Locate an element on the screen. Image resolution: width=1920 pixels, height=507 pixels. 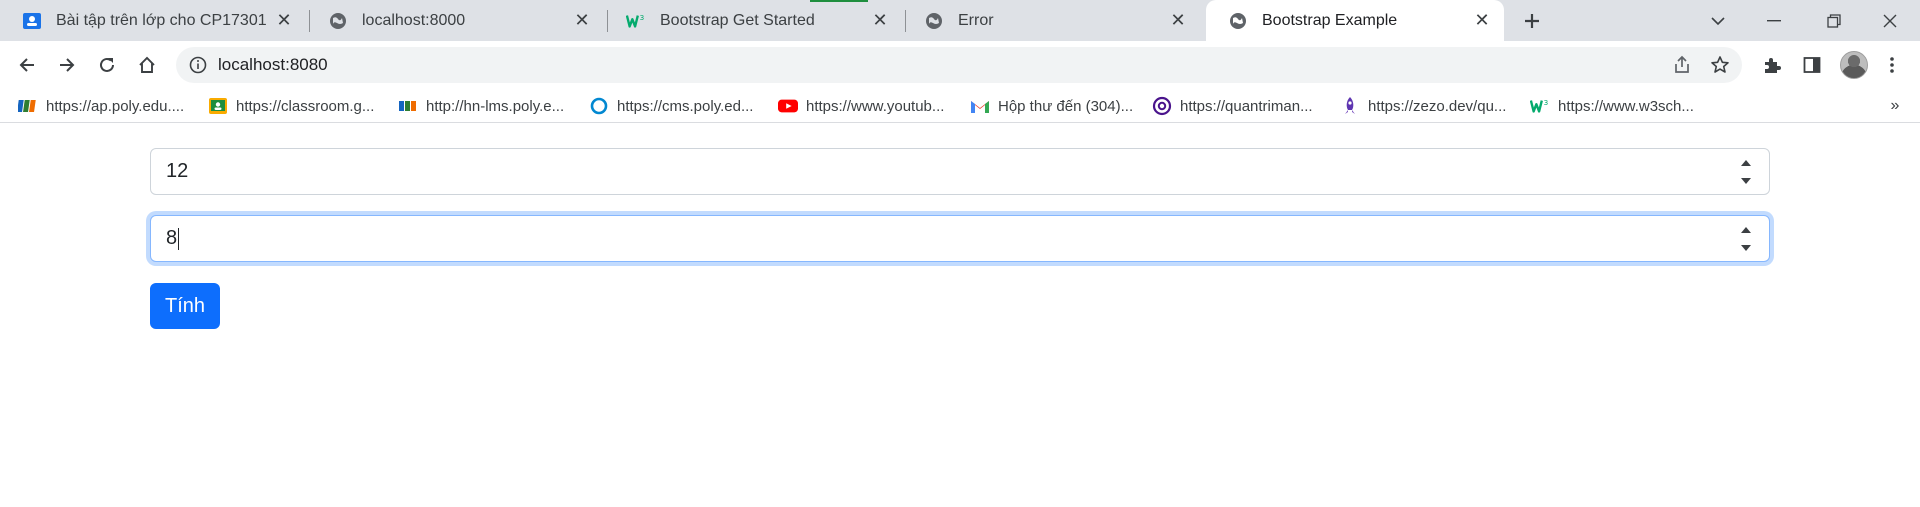
address-bar: localhost:8080 is located at coordinates (959, 65).